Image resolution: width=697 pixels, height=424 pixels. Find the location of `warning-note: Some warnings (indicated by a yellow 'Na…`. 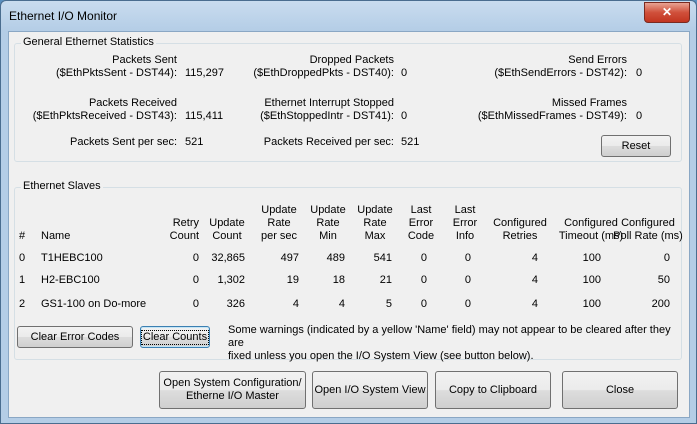

warning-note: Some warnings (indicated by a yellow 'Na… is located at coordinates (455, 343).